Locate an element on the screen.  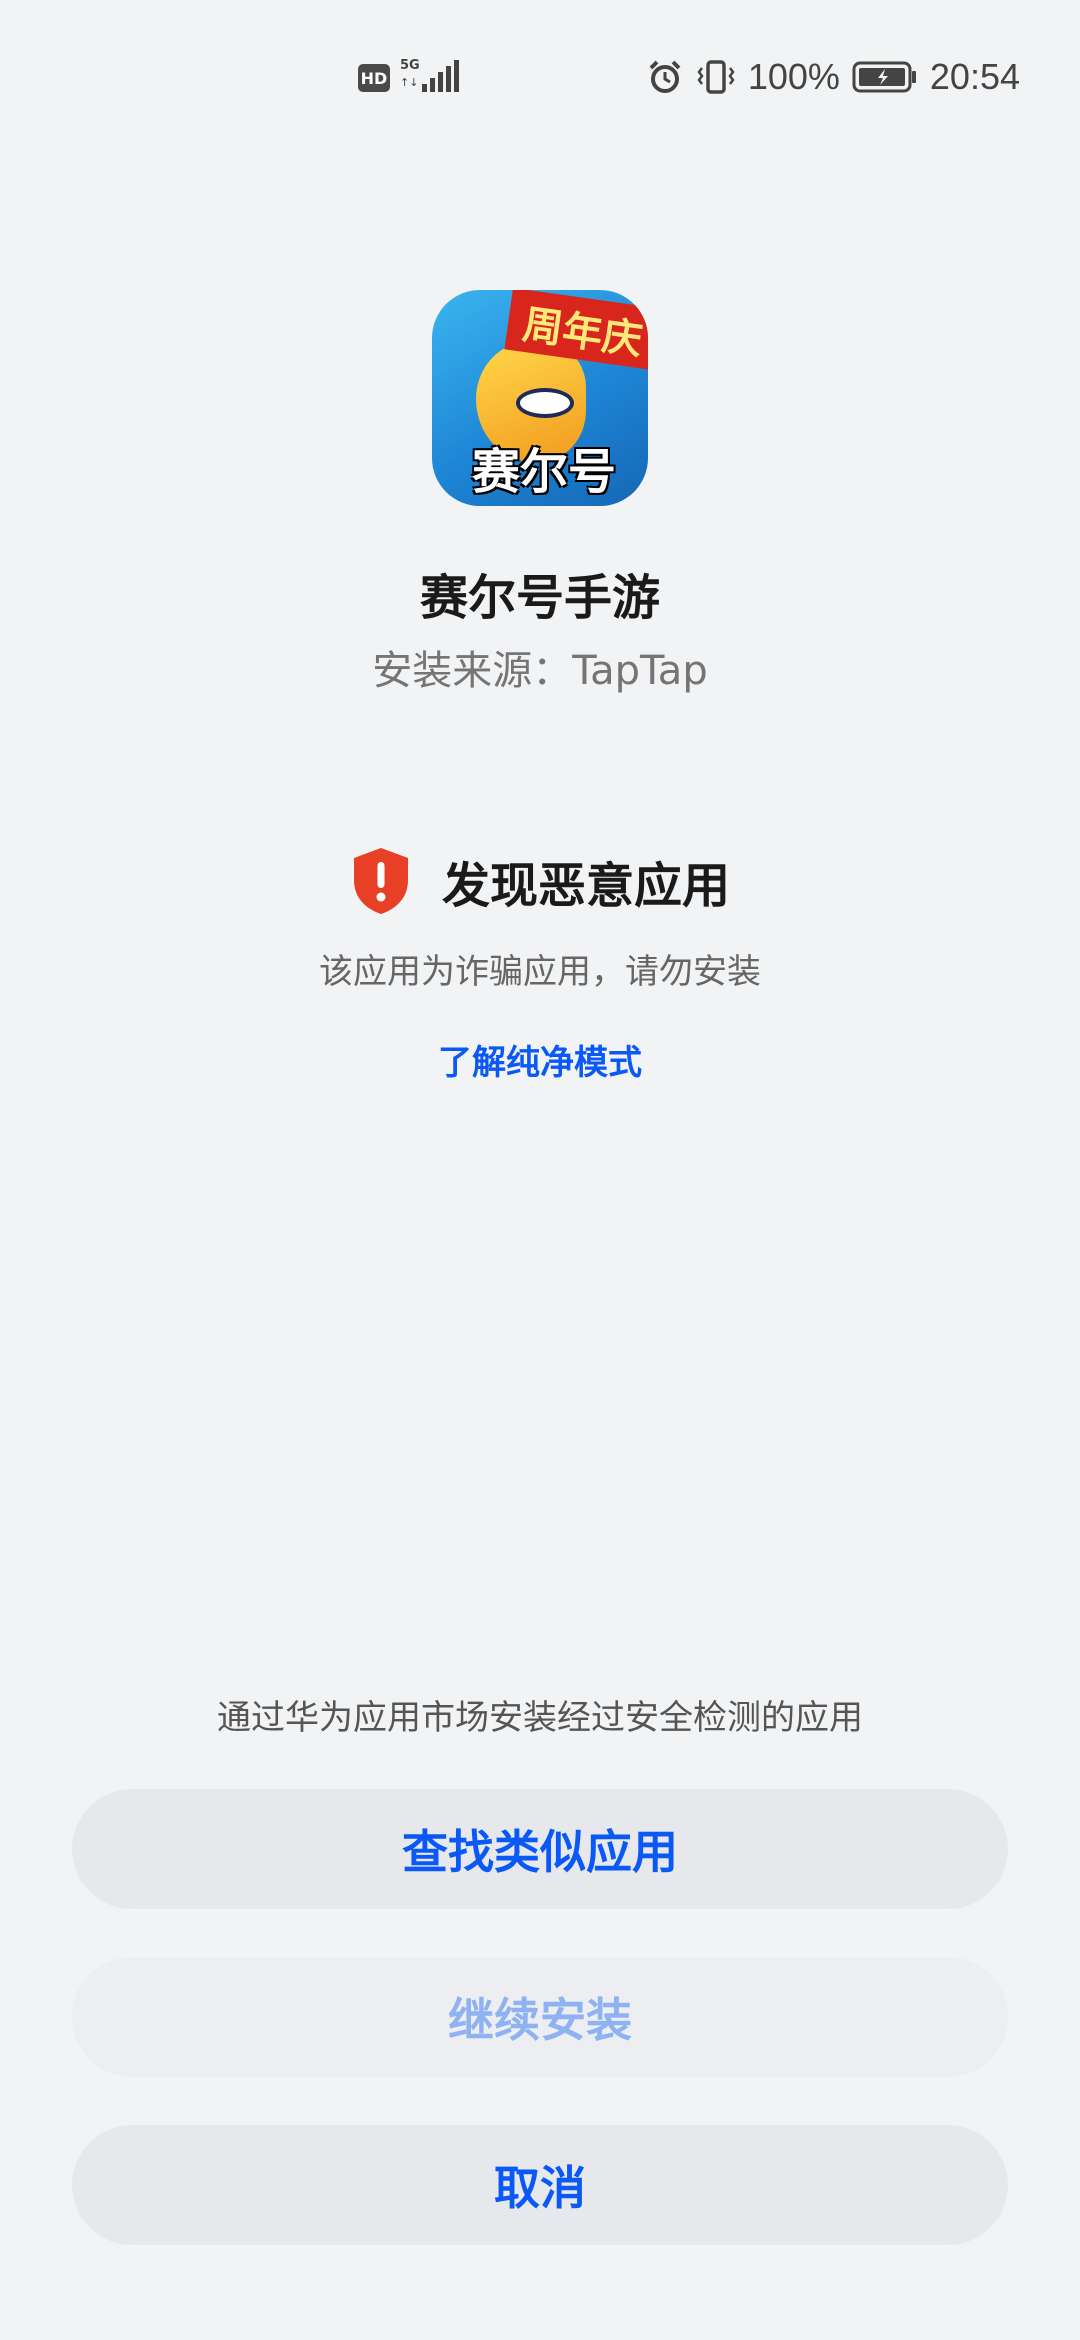
signal-icon: 5G ↑↓ is located at coordinates (430, 77).